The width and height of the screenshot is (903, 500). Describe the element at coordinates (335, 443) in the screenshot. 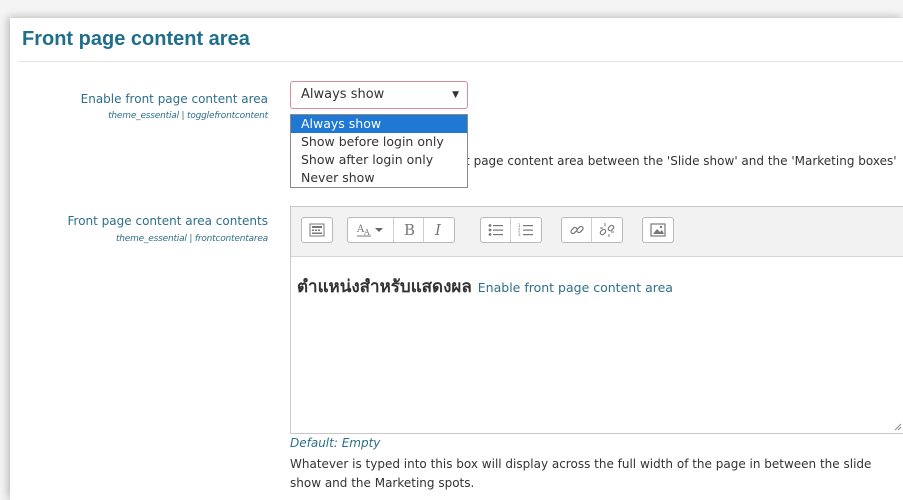

I see `content-default-note: Default: Empty` at that location.